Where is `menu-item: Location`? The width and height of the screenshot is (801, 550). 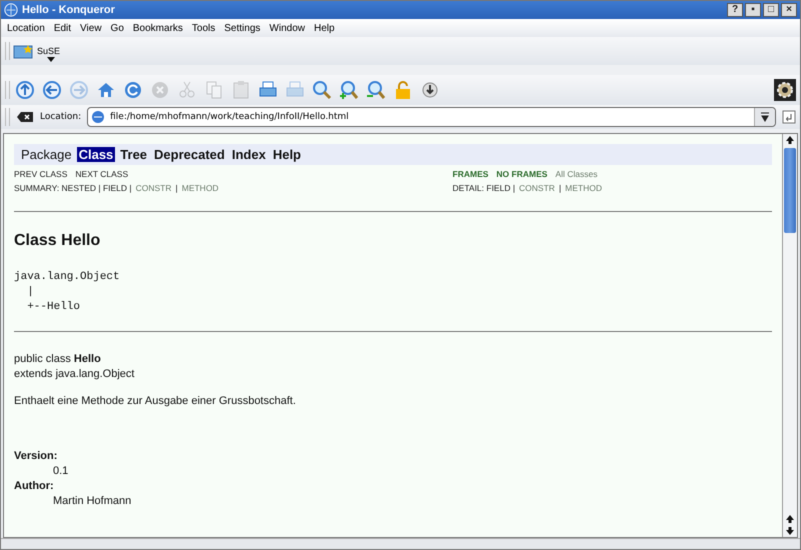 menu-item: Location is located at coordinates (26, 28).